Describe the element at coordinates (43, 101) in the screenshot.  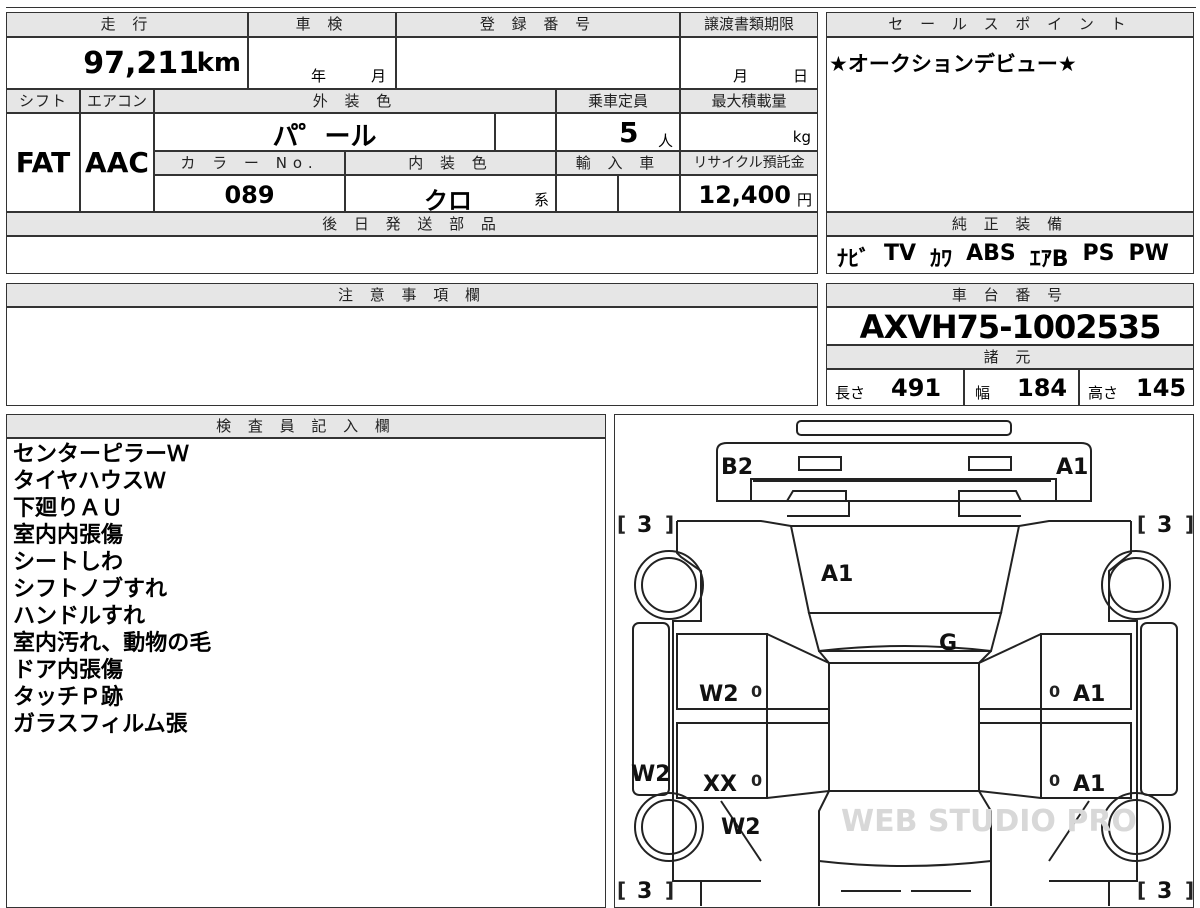
I see `shift-header: シフト` at that location.